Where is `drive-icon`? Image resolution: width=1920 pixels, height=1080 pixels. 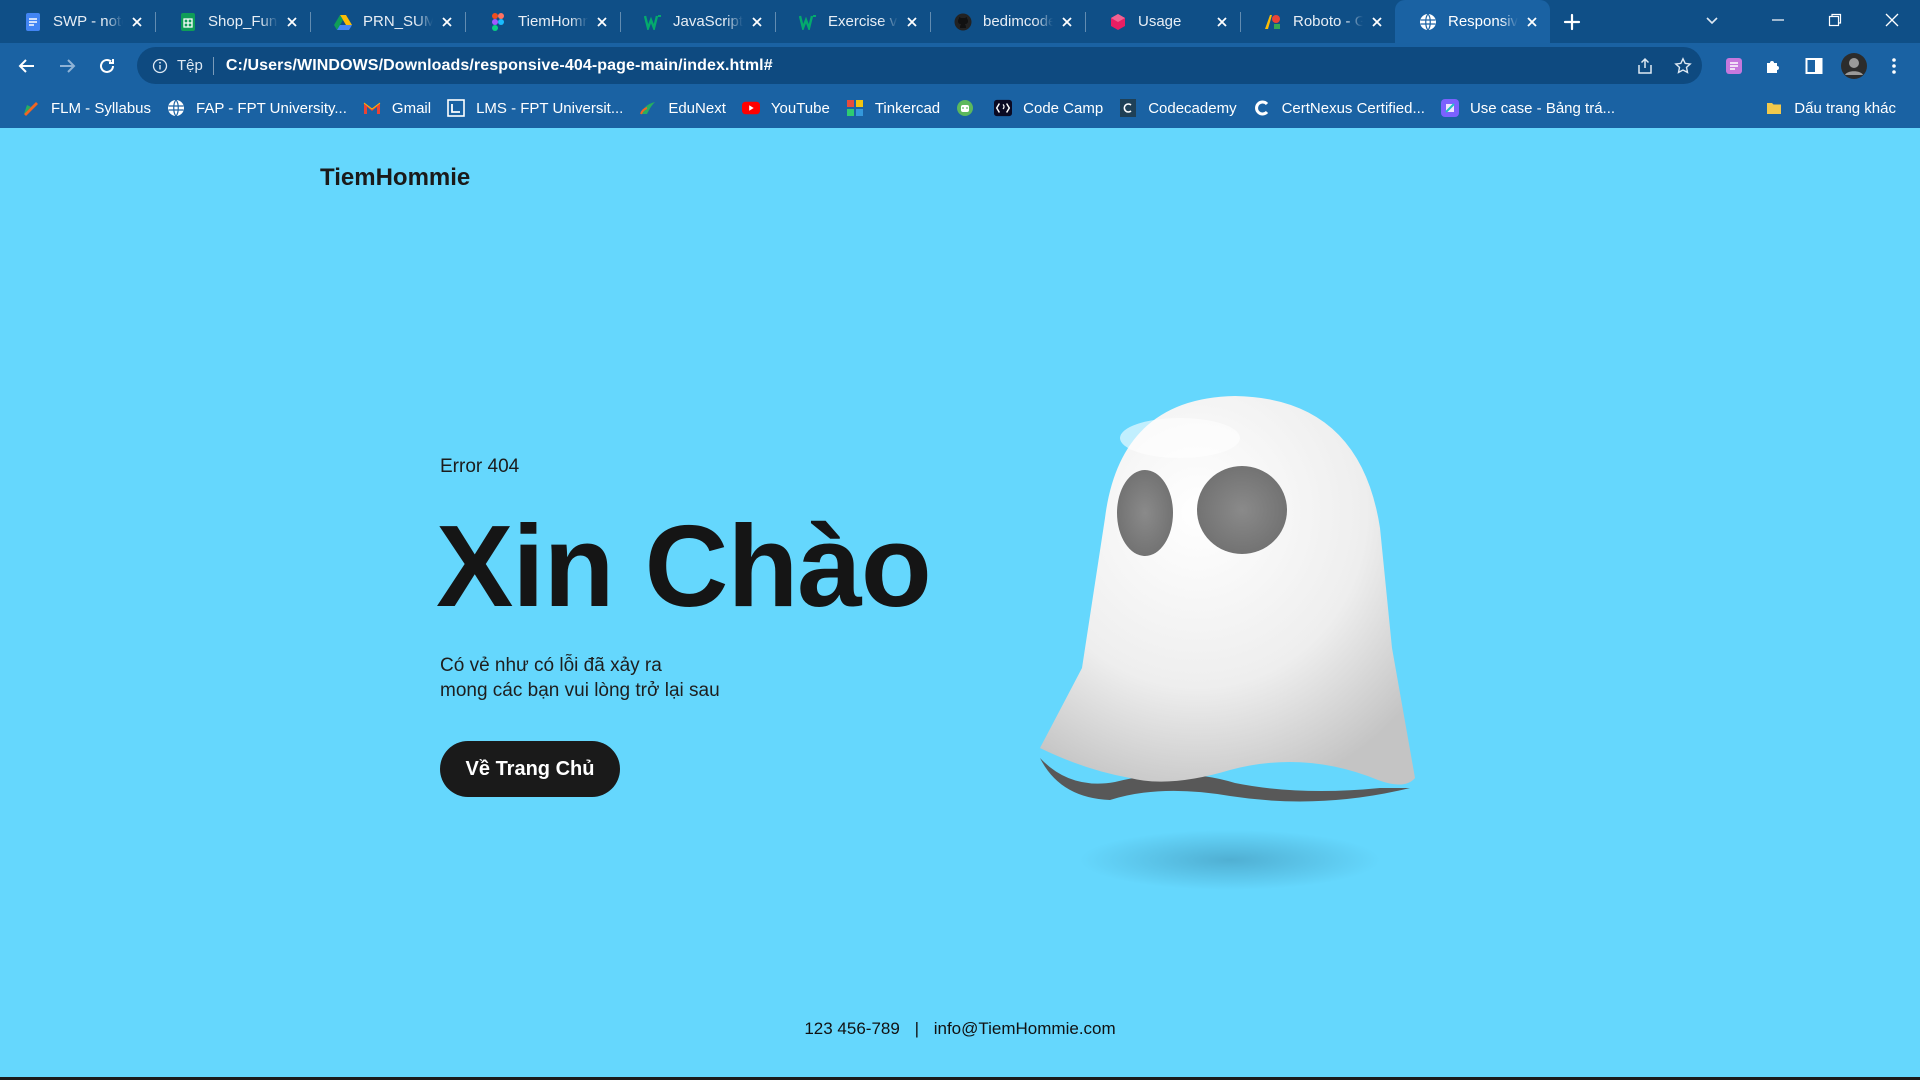 drive-icon is located at coordinates (343, 22).